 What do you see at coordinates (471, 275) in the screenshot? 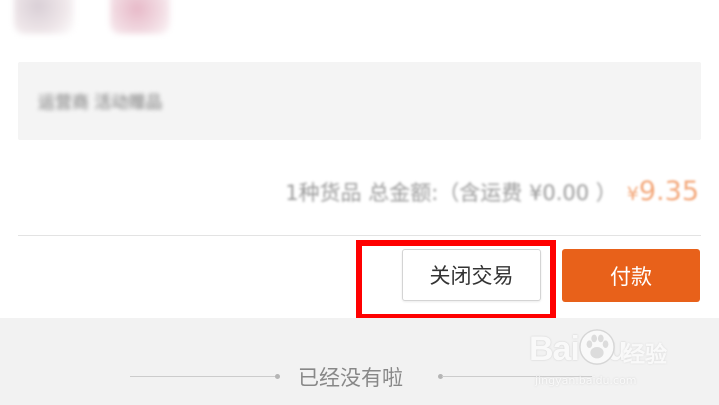
I see `close-transaction-button: 关闭交易` at bounding box center [471, 275].